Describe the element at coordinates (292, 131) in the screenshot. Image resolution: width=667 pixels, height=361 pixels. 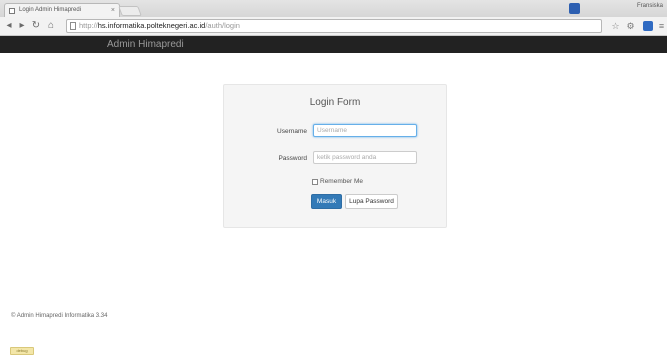
I see `username-label: Username` at that location.